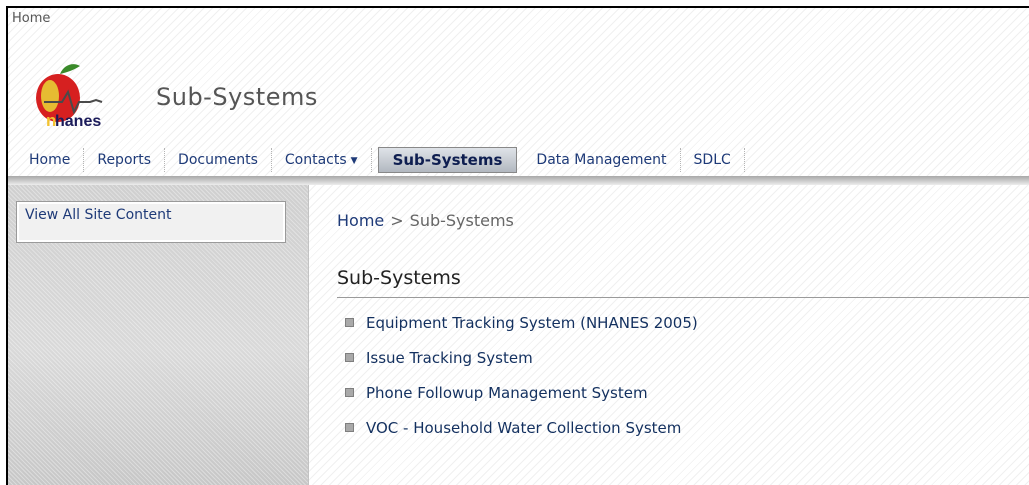  Describe the element at coordinates (354, 161) in the screenshot. I see `chevron-down-icon: ▼` at that location.